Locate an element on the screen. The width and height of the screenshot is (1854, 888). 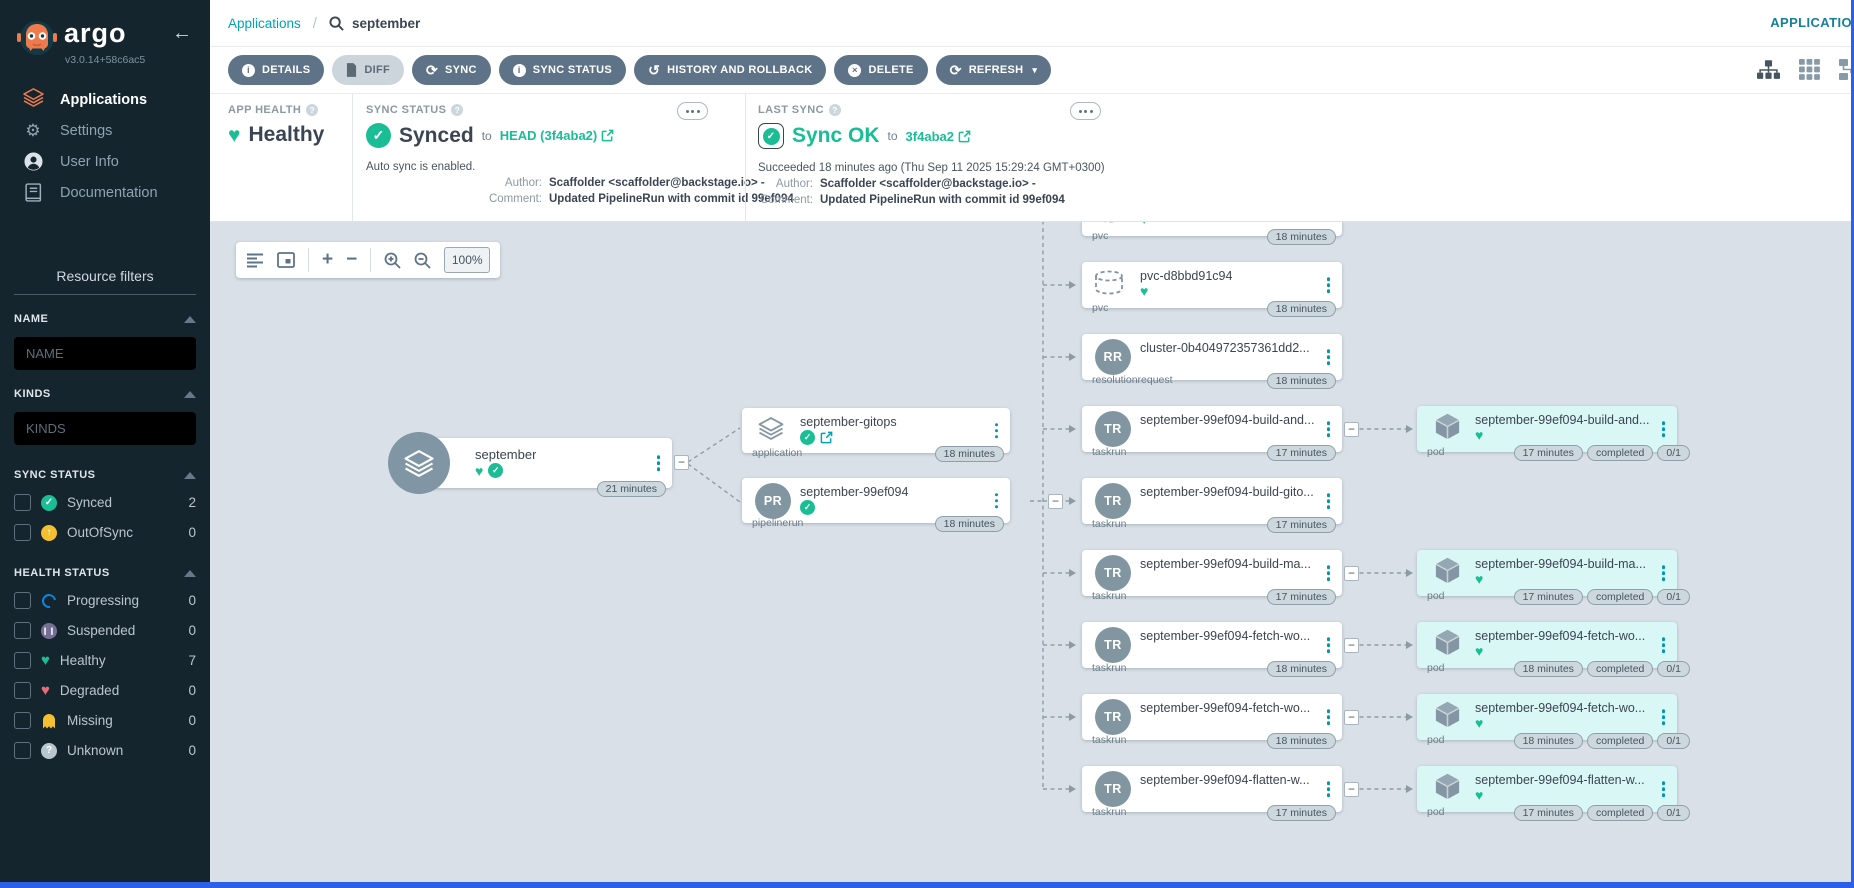
zoom-out-button: − is located at coordinates (351, 260).